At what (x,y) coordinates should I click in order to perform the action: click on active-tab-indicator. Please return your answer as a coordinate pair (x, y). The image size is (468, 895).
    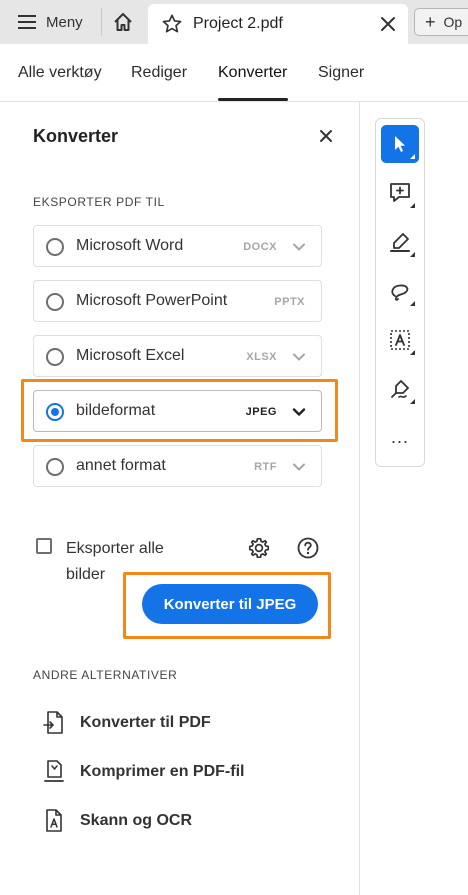
    Looking at the image, I should click on (253, 99).